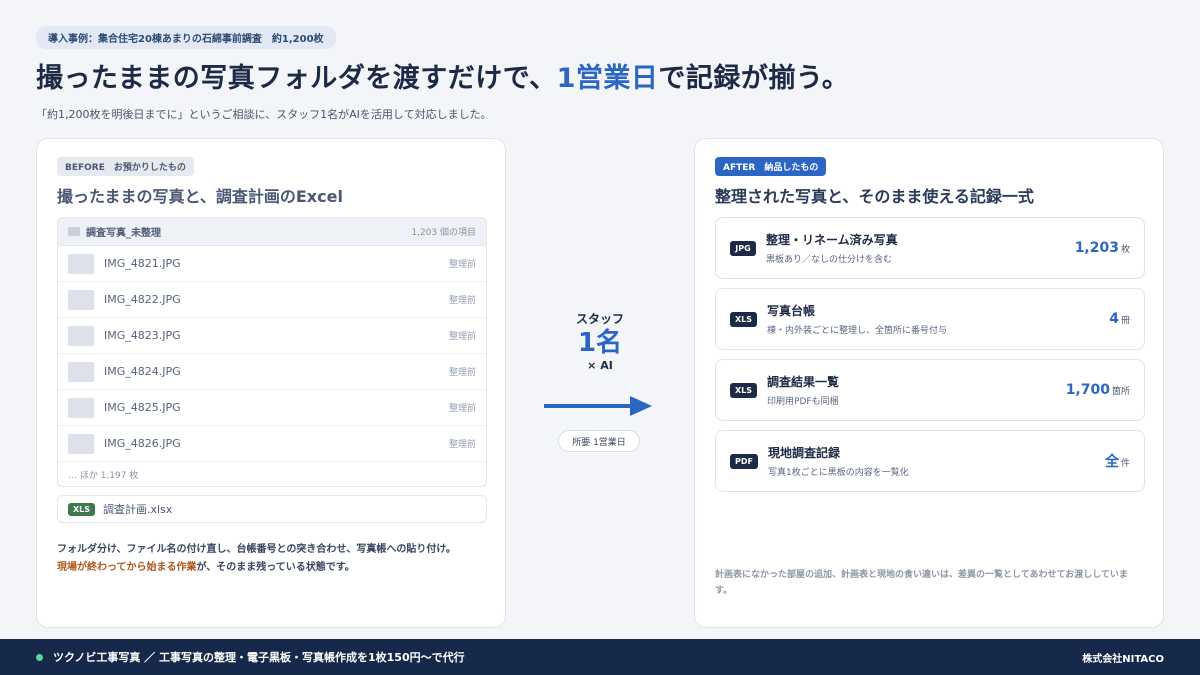  What do you see at coordinates (930, 461) in the screenshot?
I see `deliverable-item: PDF 現地調査記録 写真1枚ごとに黒板の内容を一覧化 全 件` at bounding box center [930, 461].